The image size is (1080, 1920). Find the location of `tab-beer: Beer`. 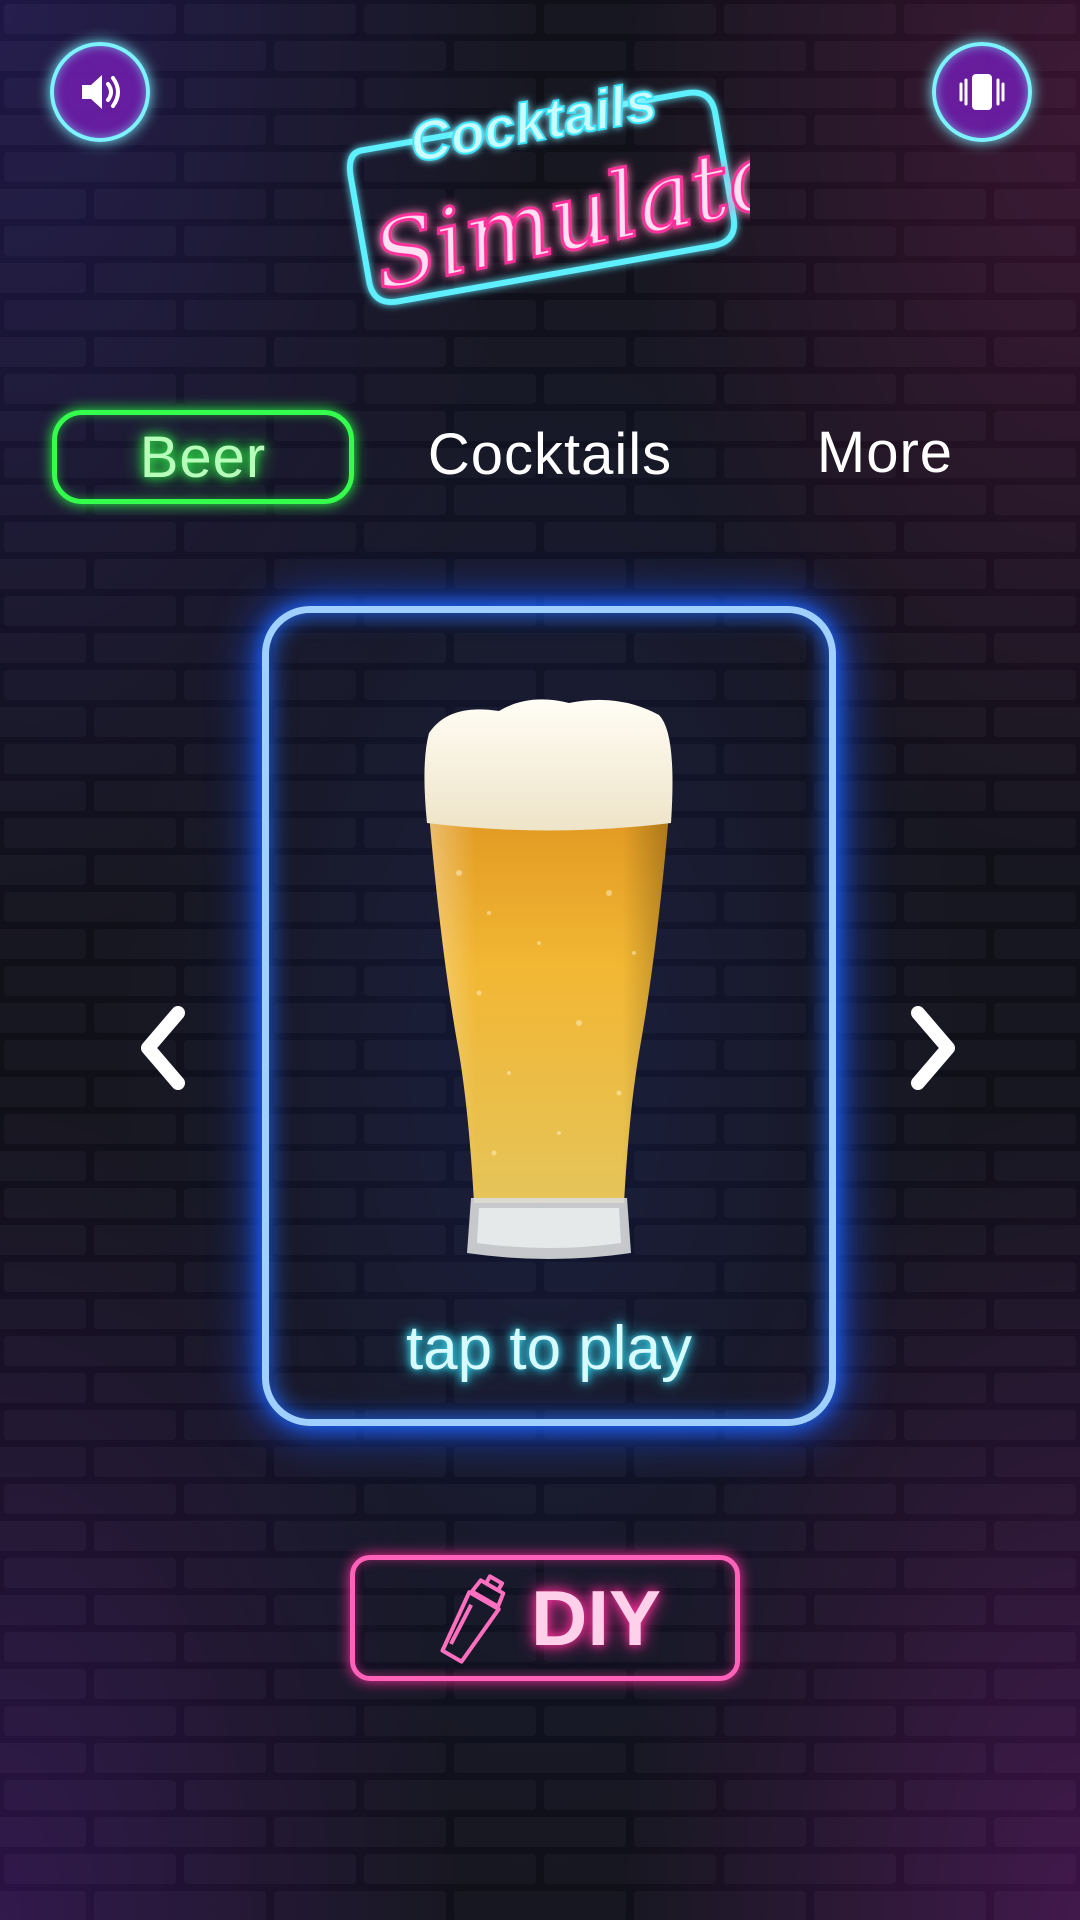

tab-beer: Beer is located at coordinates (203, 457).